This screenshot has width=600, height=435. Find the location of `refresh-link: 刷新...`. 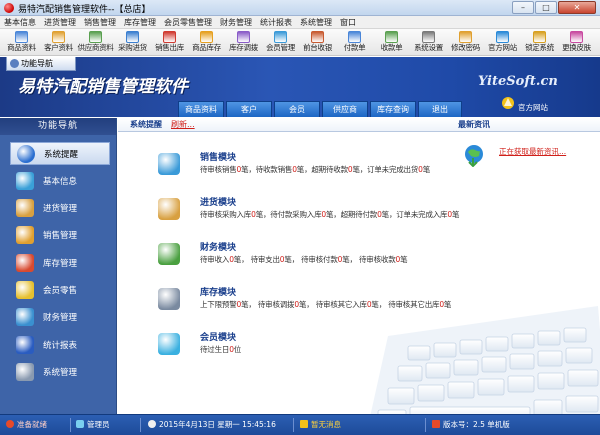

refresh-link: 刷新... is located at coordinates (183, 124).